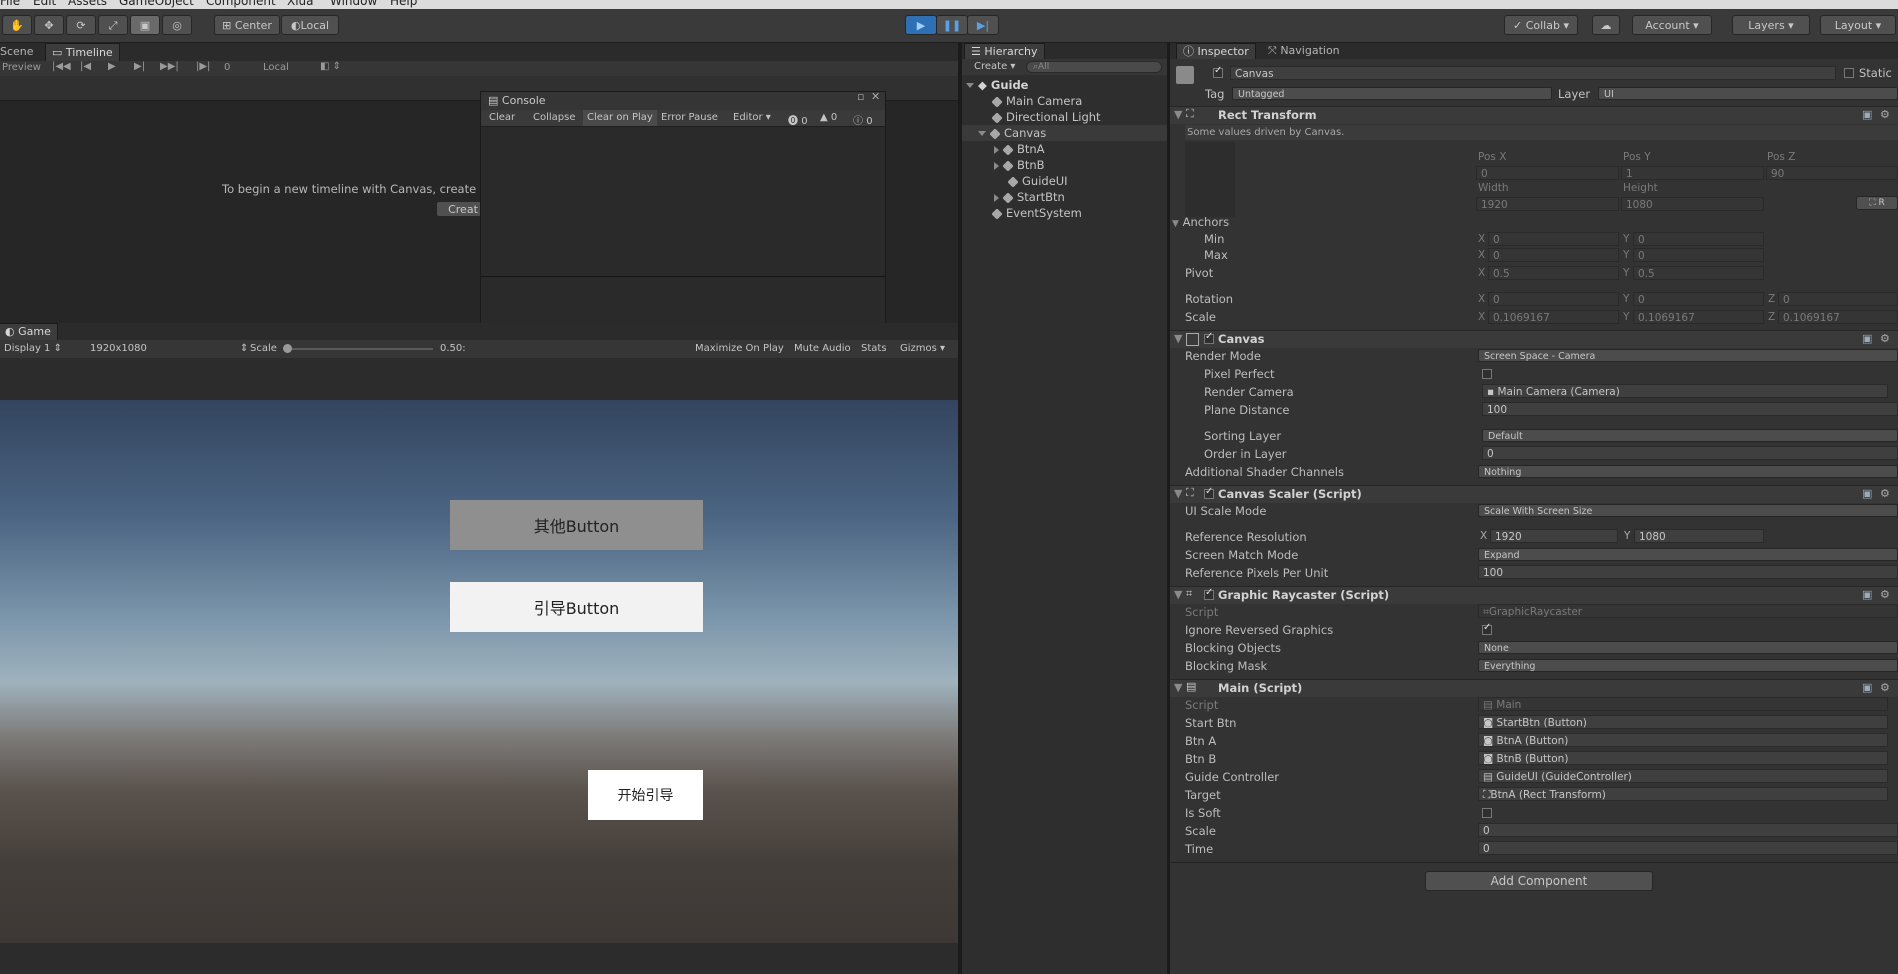 This screenshot has height=974, width=1898. I want to click on menu-xlua: Xlua, so click(300, 4).